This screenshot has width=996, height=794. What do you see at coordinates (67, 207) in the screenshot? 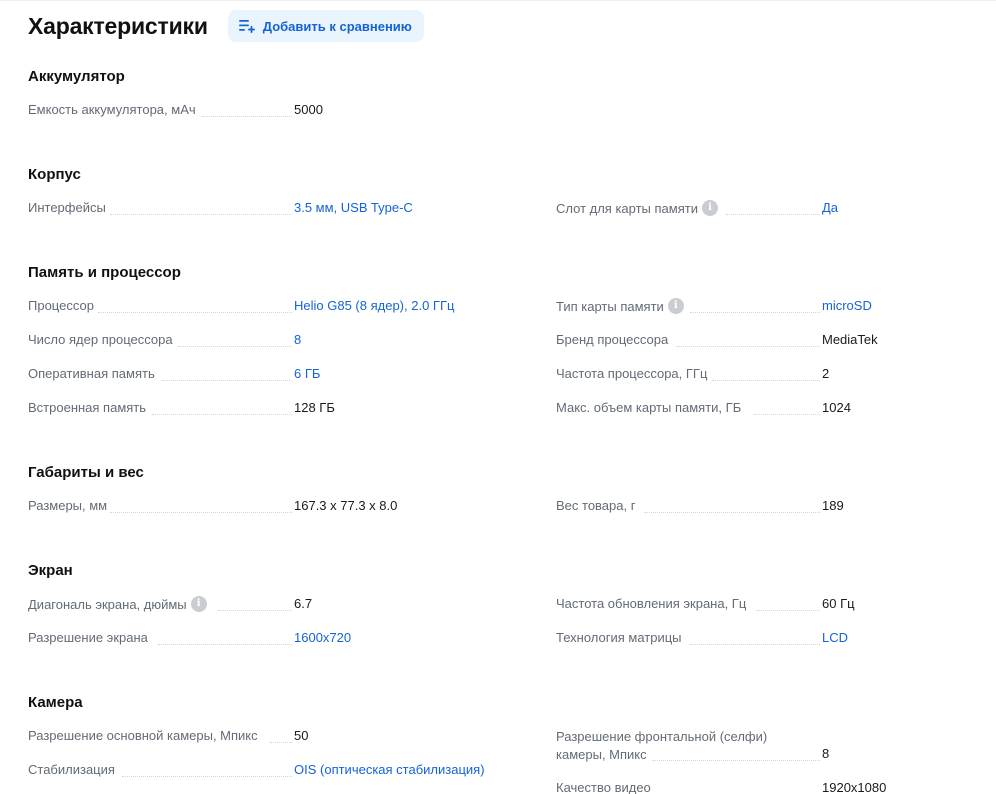
I see `spec-label: Интерфейсы` at bounding box center [67, 207].